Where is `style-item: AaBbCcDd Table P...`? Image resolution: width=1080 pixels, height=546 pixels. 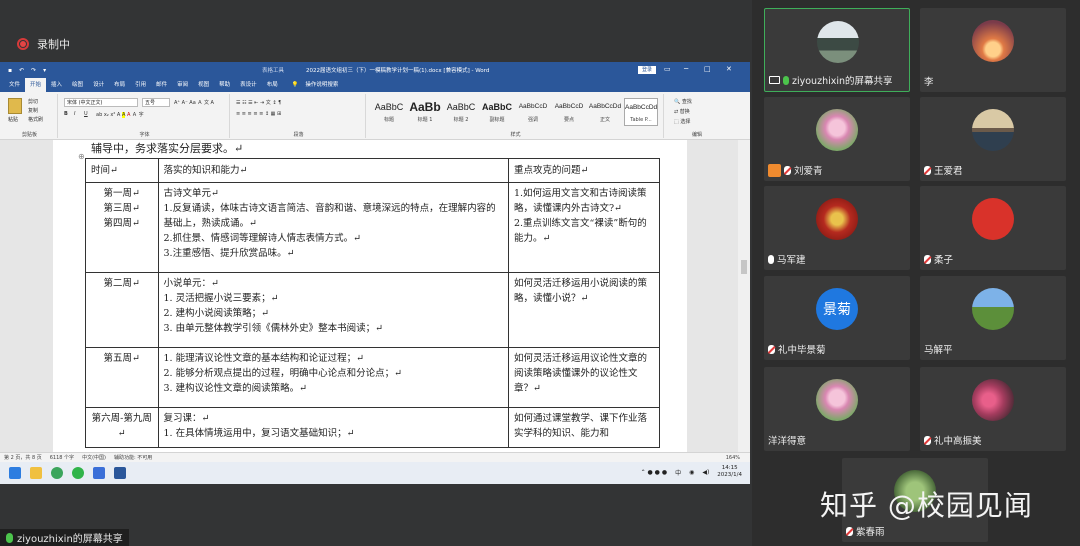 style-item: AaBbCcDd Table P... is located at coordinates (641, 112).